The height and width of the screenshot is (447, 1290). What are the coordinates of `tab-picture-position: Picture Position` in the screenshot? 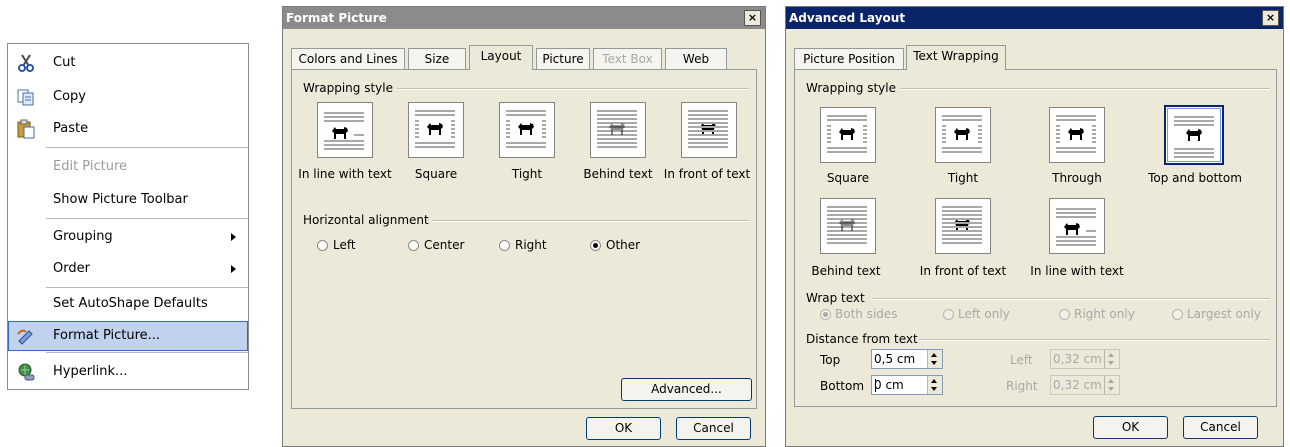 It's located at (849, 59).